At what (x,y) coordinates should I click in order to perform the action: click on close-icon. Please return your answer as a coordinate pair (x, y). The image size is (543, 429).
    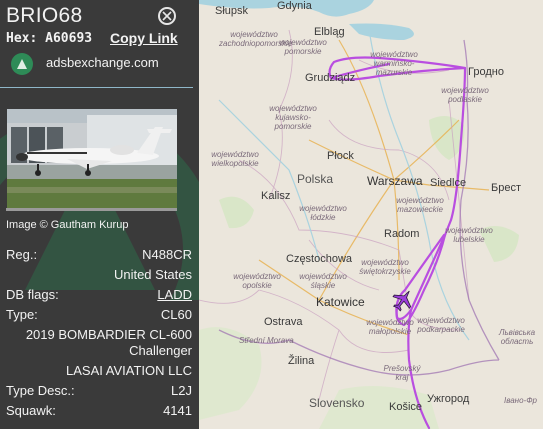
    Looking at the image, I should click on (167, 16).